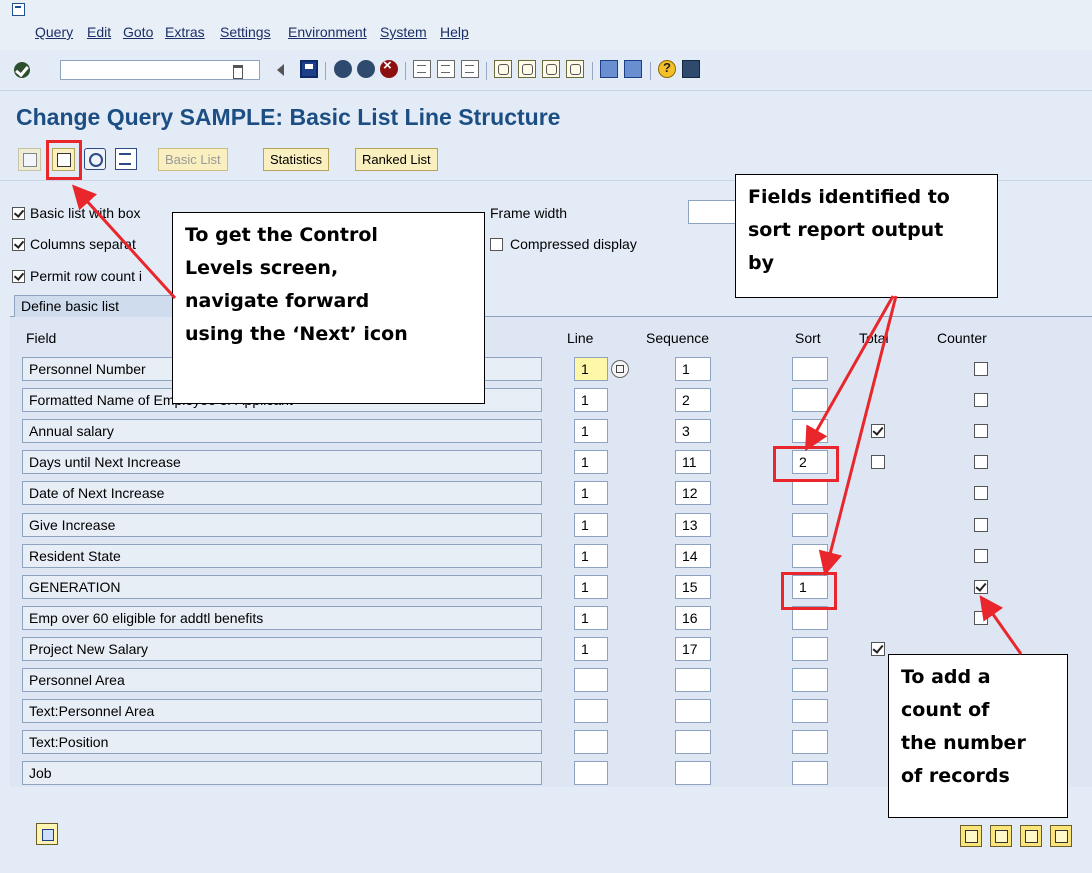 This screenshot has height=873, width=1092. What do you see at coordinates (693, 556) in the screenshot?
I see `sequence-input: 14` at bounding box center [693, 556].